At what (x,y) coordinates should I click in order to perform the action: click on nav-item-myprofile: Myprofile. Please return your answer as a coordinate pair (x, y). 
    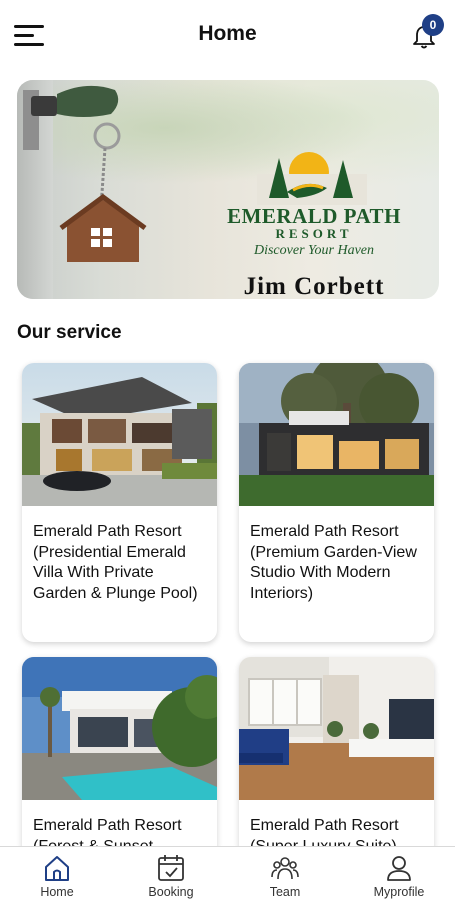
    Looking at the image, I should click on (399, 876).